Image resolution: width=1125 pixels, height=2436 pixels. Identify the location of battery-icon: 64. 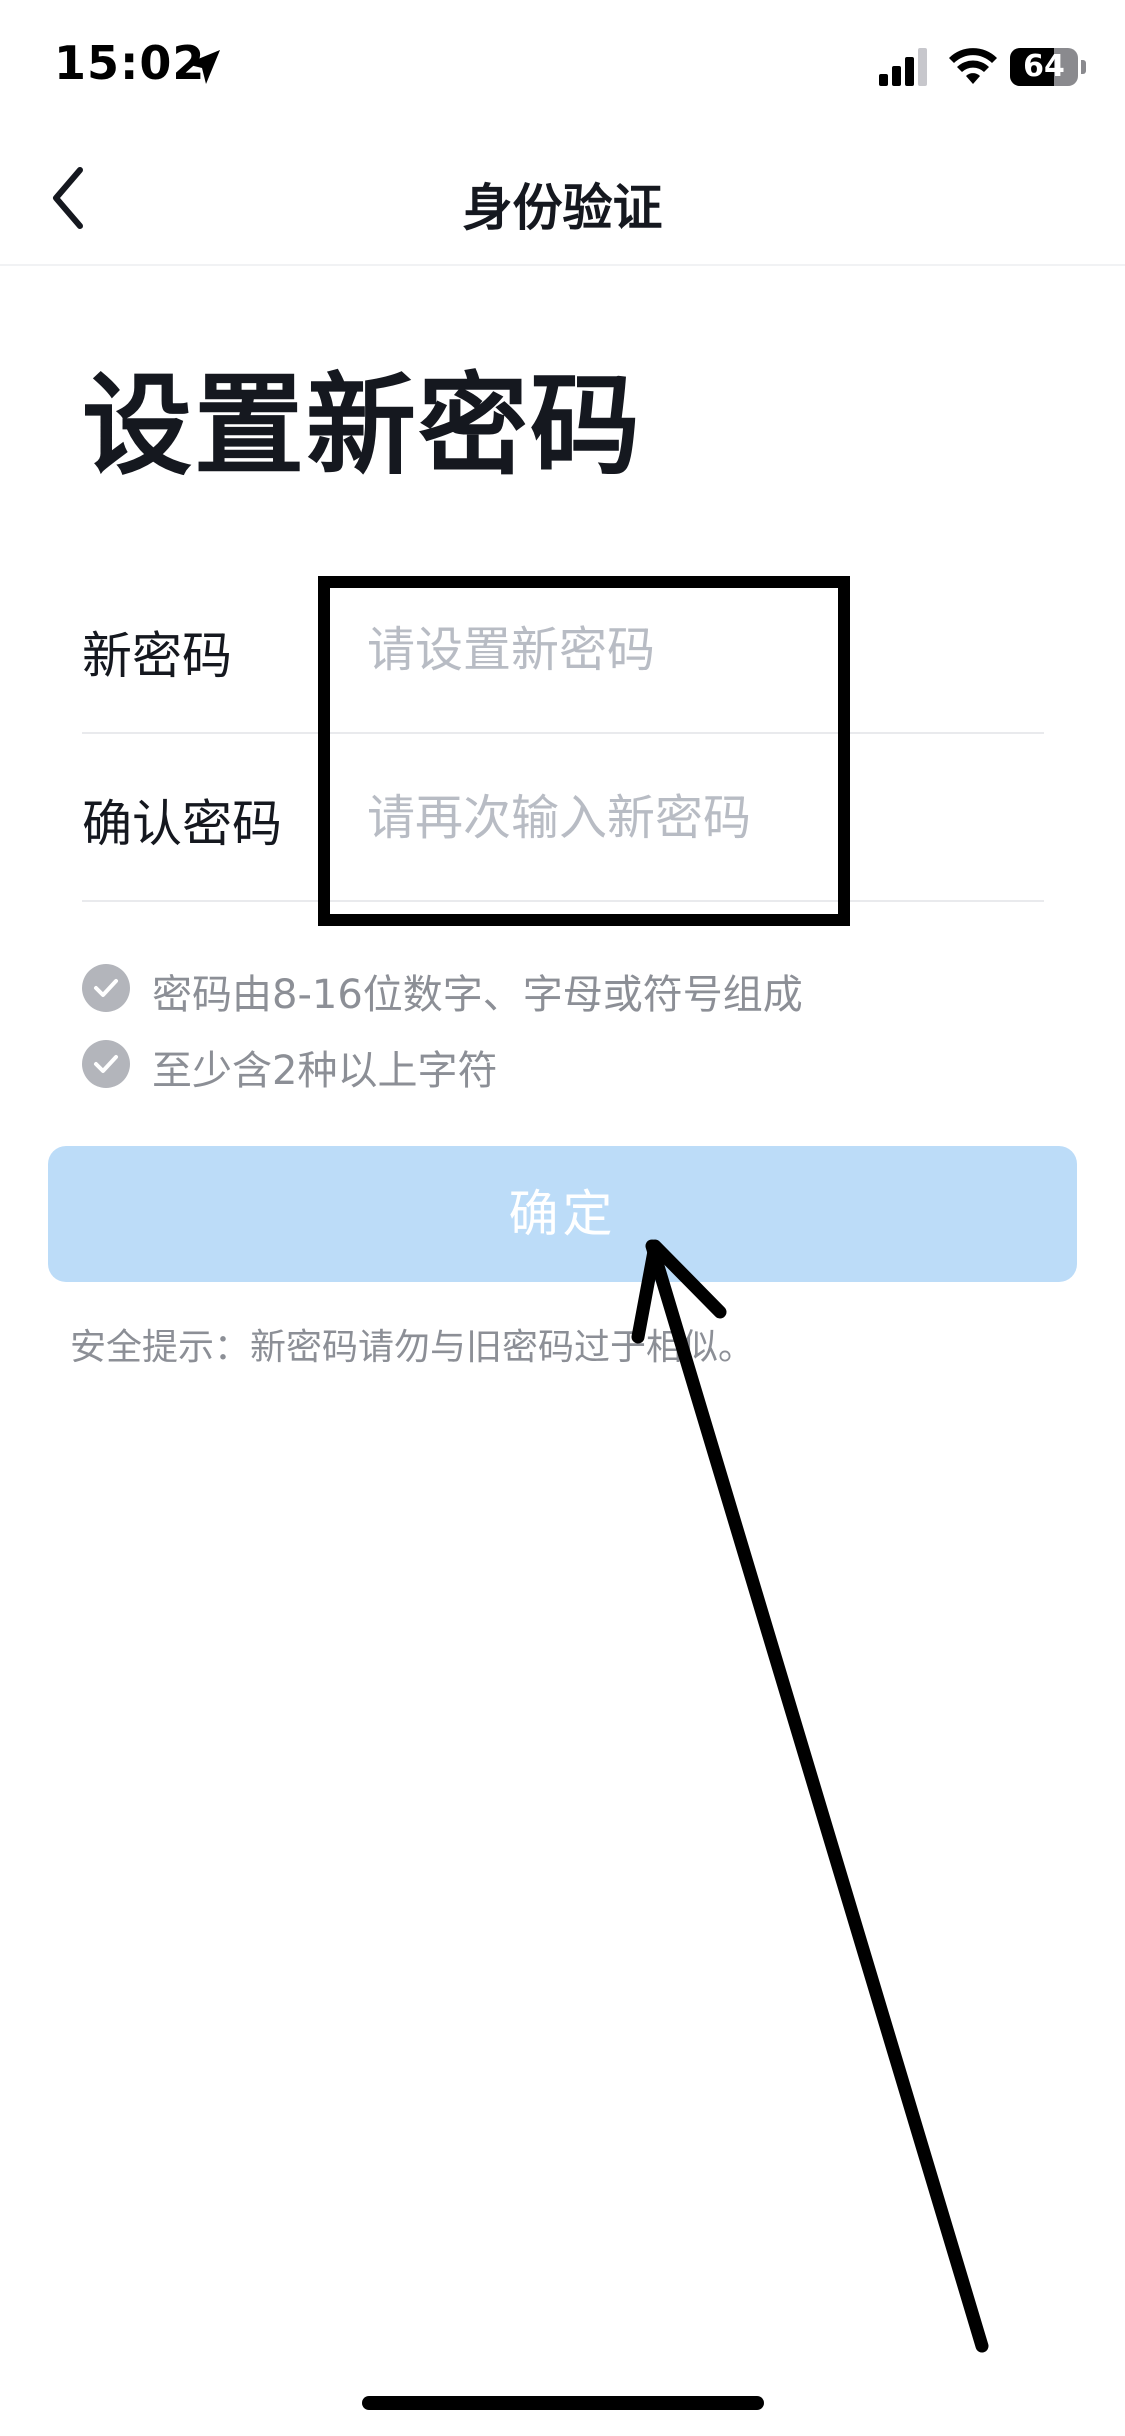
(1048, 67).